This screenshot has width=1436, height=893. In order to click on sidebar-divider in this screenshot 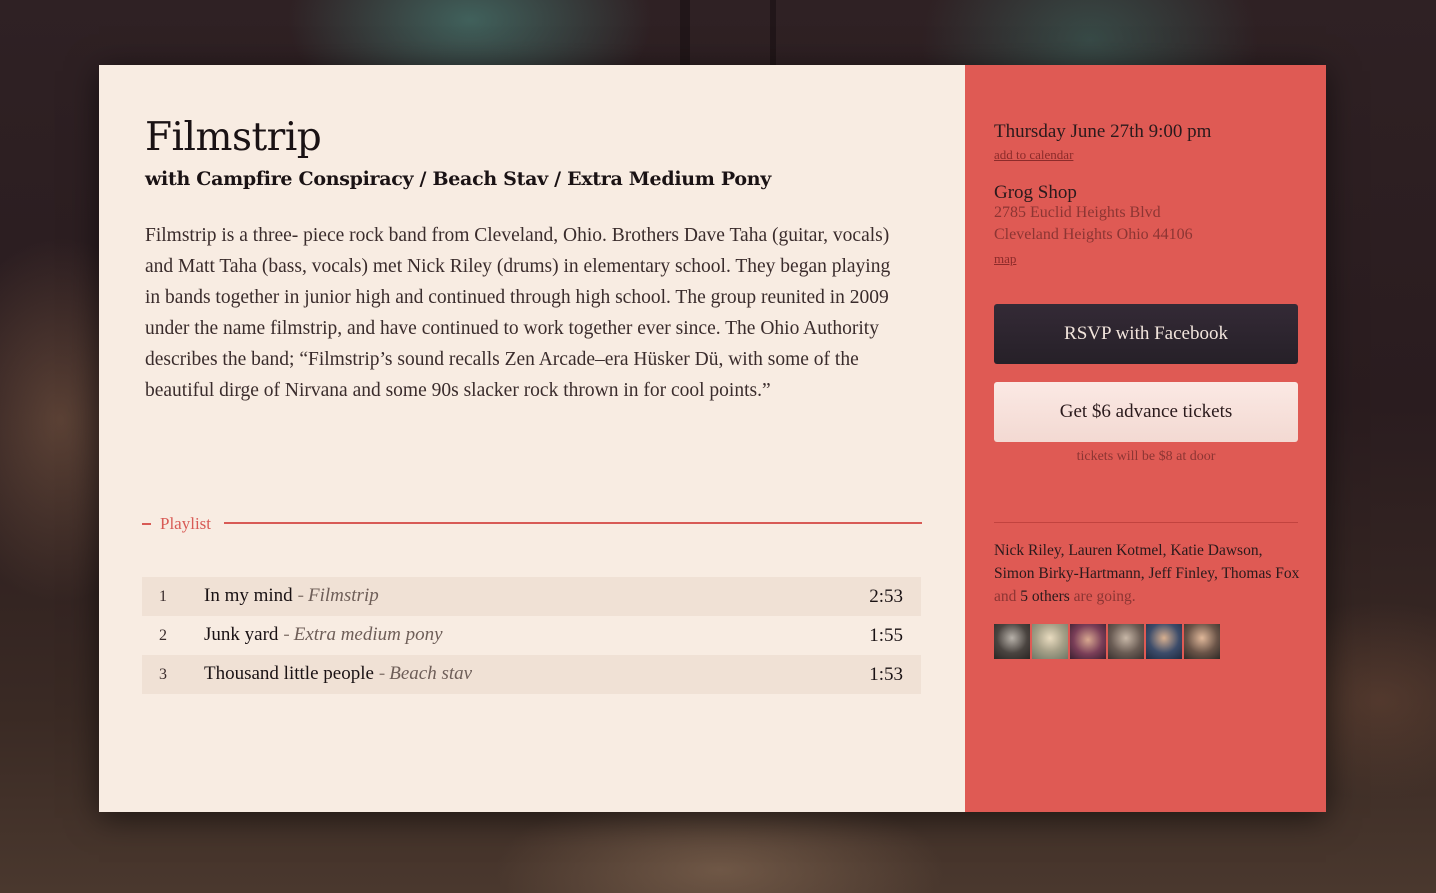, I will do `click(1146, 522)`.